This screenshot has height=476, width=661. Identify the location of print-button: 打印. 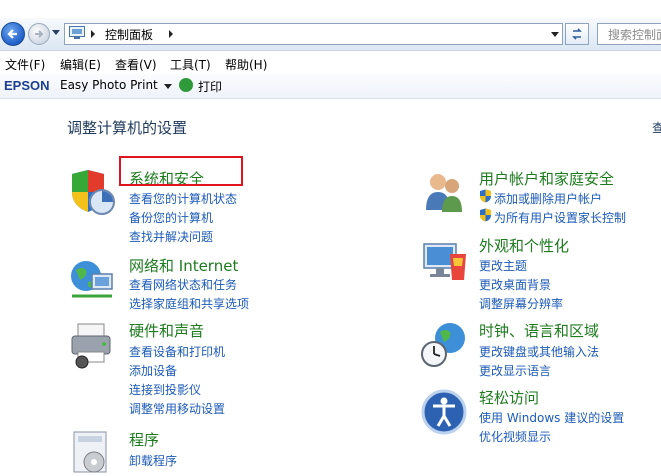
(210, 86).